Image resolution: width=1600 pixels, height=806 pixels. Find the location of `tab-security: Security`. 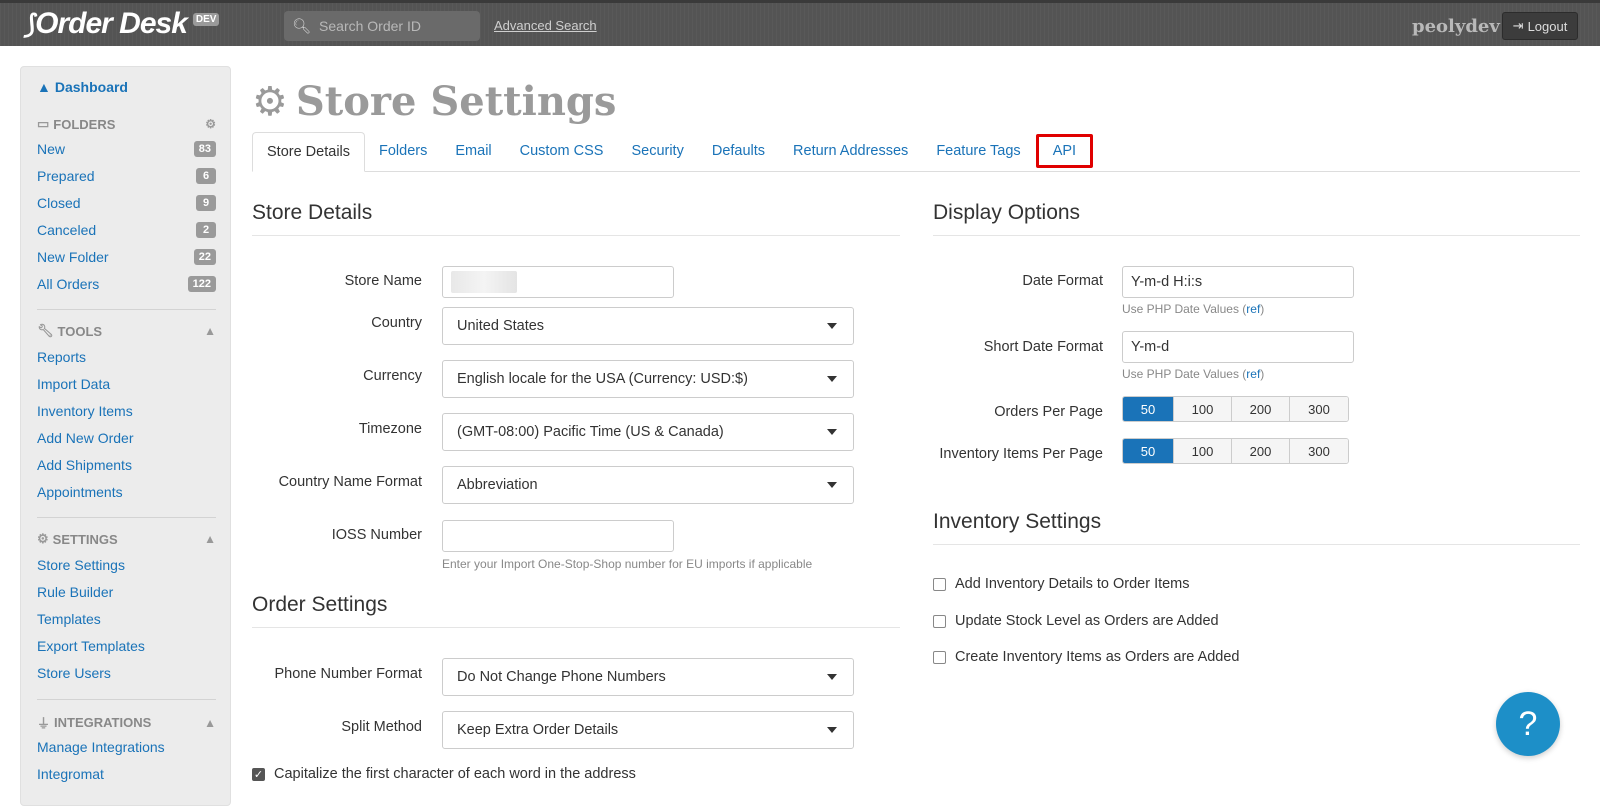

tab-security: Security is located at coordinates (657, 151).